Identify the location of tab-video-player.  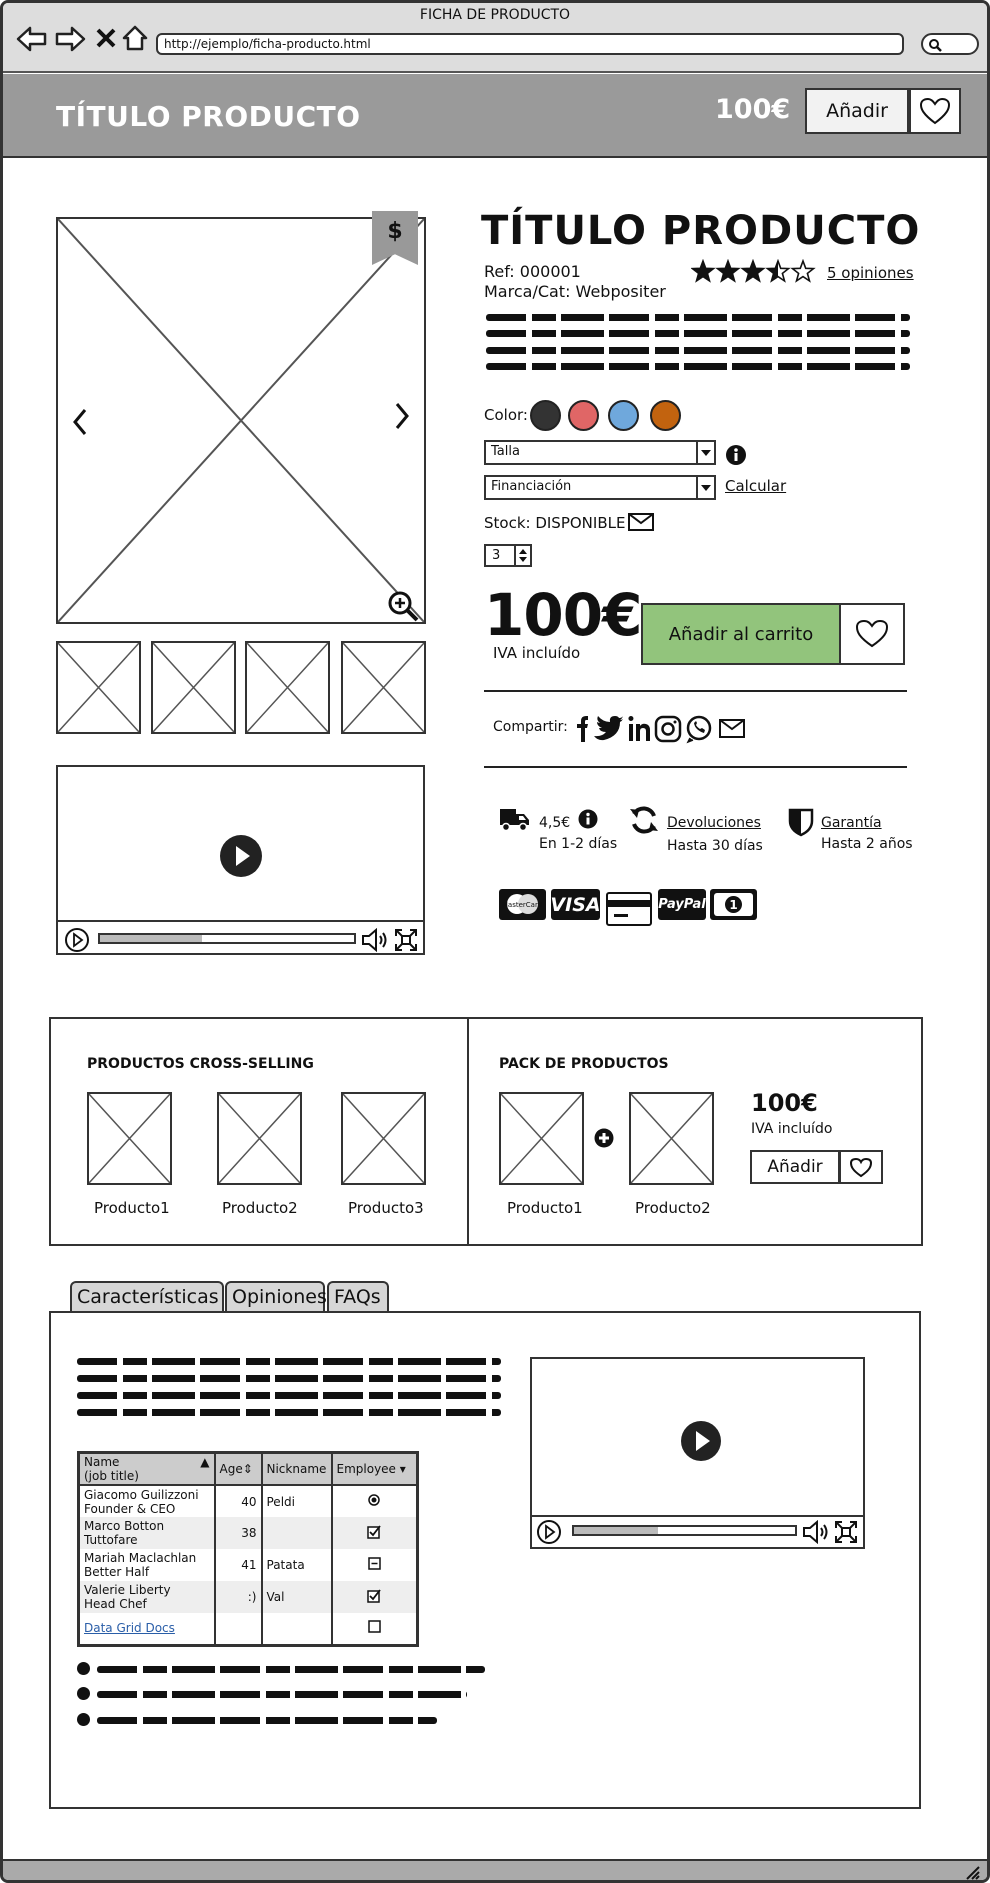
(697, 1453).